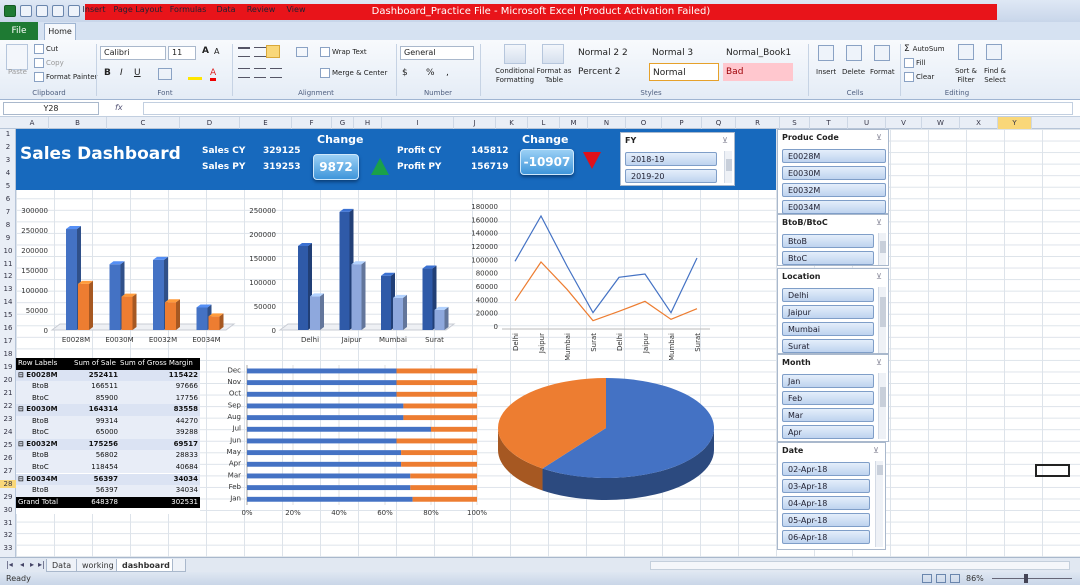  What do you see at coordinates (58, 11) in the screenshot?
I see `redo-icon` at bounding box center [58, 11].